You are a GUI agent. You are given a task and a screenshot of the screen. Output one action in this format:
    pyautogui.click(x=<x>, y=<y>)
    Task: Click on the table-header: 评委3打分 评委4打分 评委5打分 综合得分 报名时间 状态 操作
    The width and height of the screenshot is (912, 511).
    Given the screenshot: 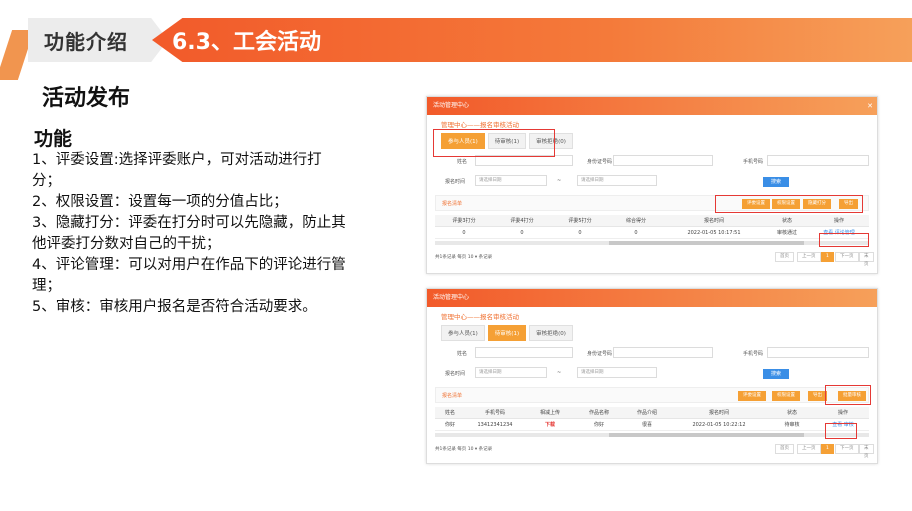 What is the action you would take?
    pyautogui.click(x=652, y=221)
    